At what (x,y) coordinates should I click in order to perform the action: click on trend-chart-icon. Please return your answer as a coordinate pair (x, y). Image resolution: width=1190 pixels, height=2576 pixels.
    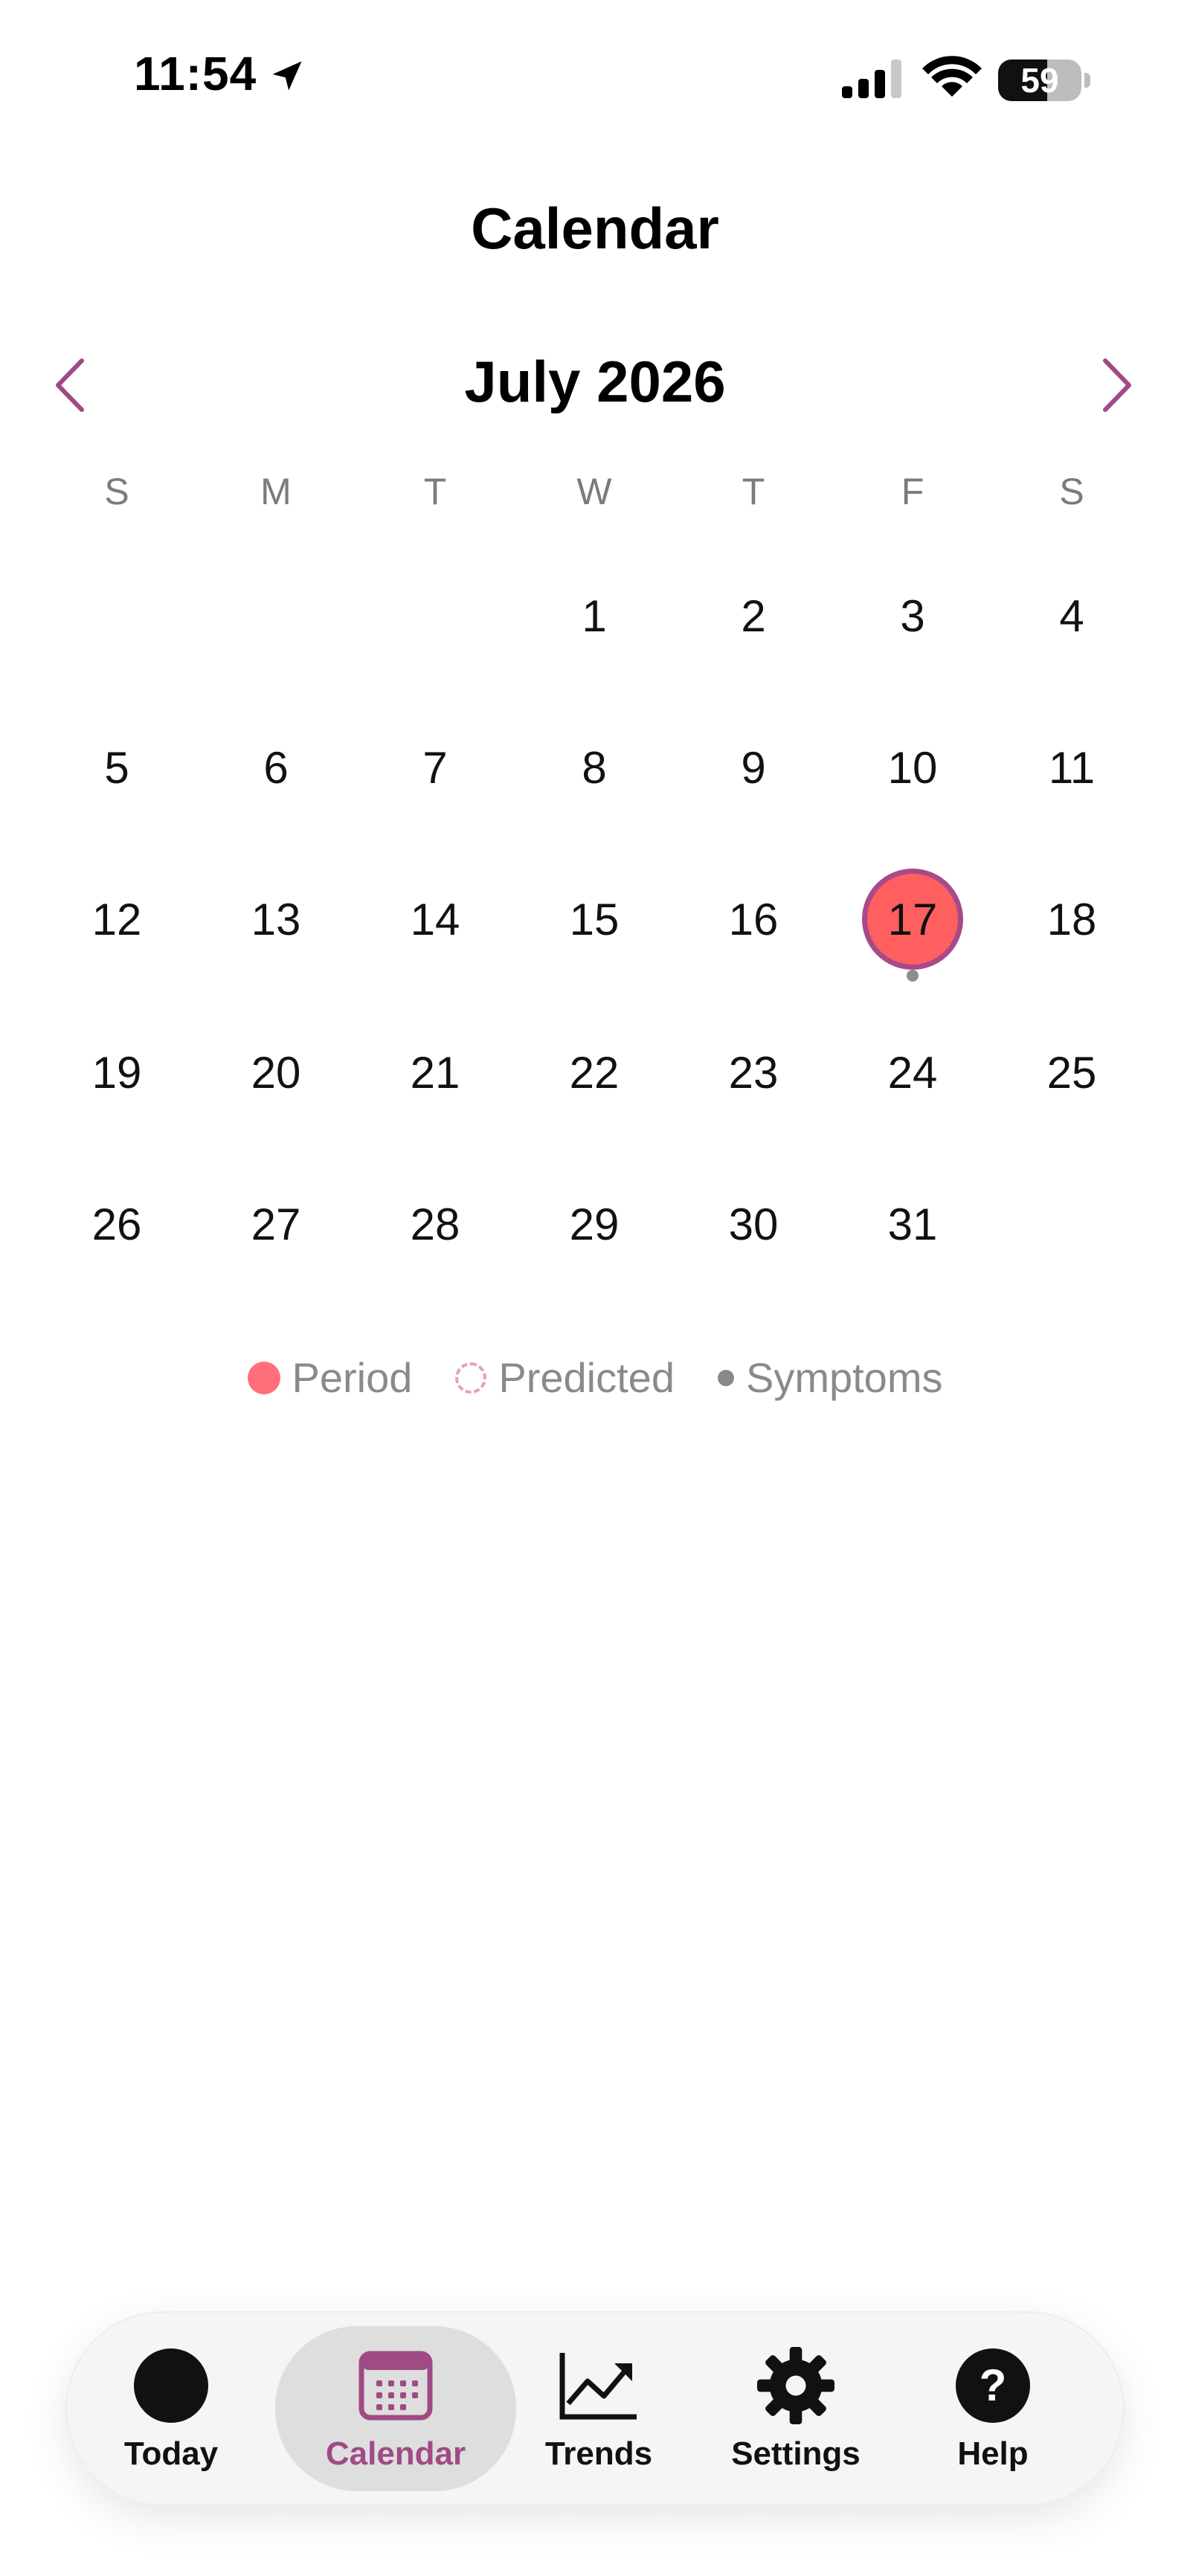
    Looking at the image, I should click on (599, 2386).